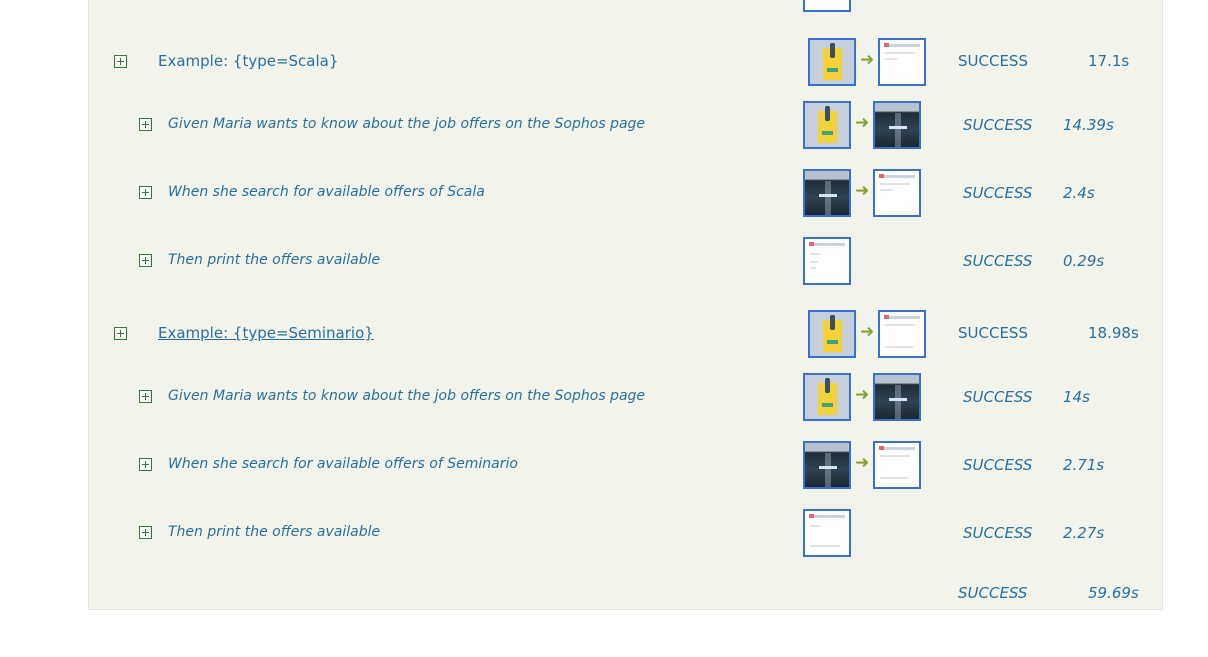  Describe the element at coordinates (1109, 61) in the screenshot. I see `duration-label: 17.1s` at that location.